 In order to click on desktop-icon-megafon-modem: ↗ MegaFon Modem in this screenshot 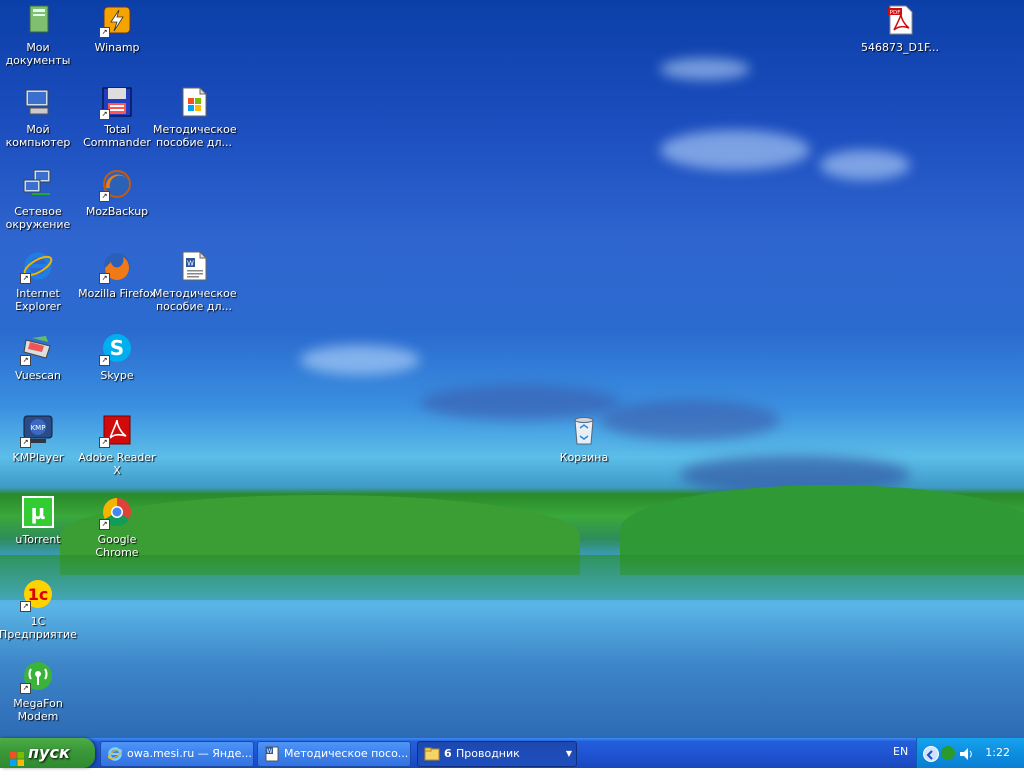, I will do `click(39, 691)`.